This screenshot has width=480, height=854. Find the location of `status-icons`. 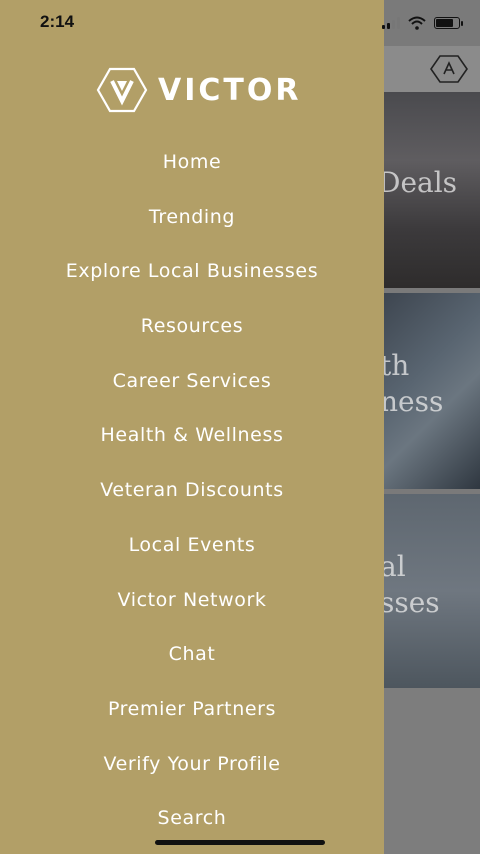

status-icons is located at coordinates (422, 23).